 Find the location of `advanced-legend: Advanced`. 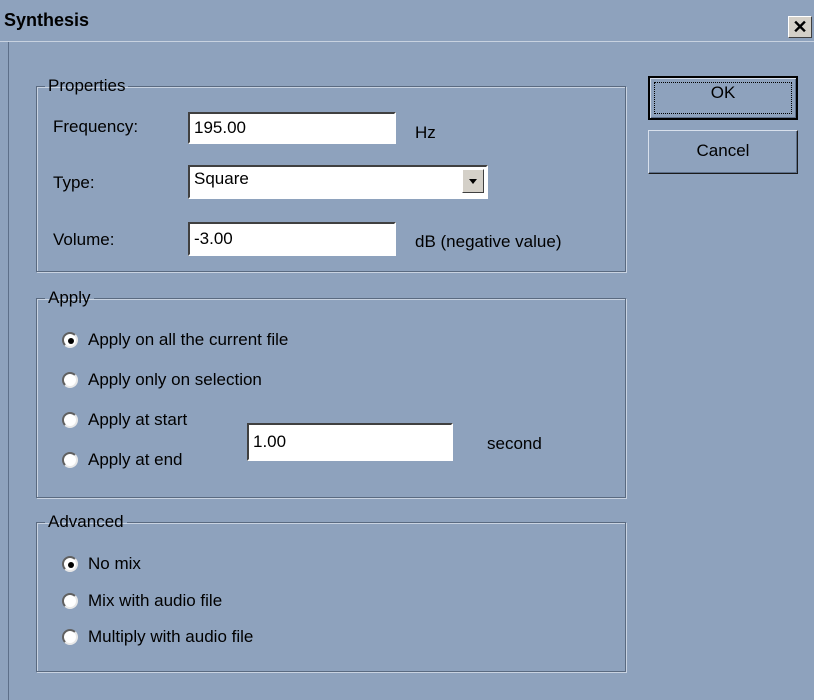

advanced-legend: Advanced is located at coordinates (86, 521).